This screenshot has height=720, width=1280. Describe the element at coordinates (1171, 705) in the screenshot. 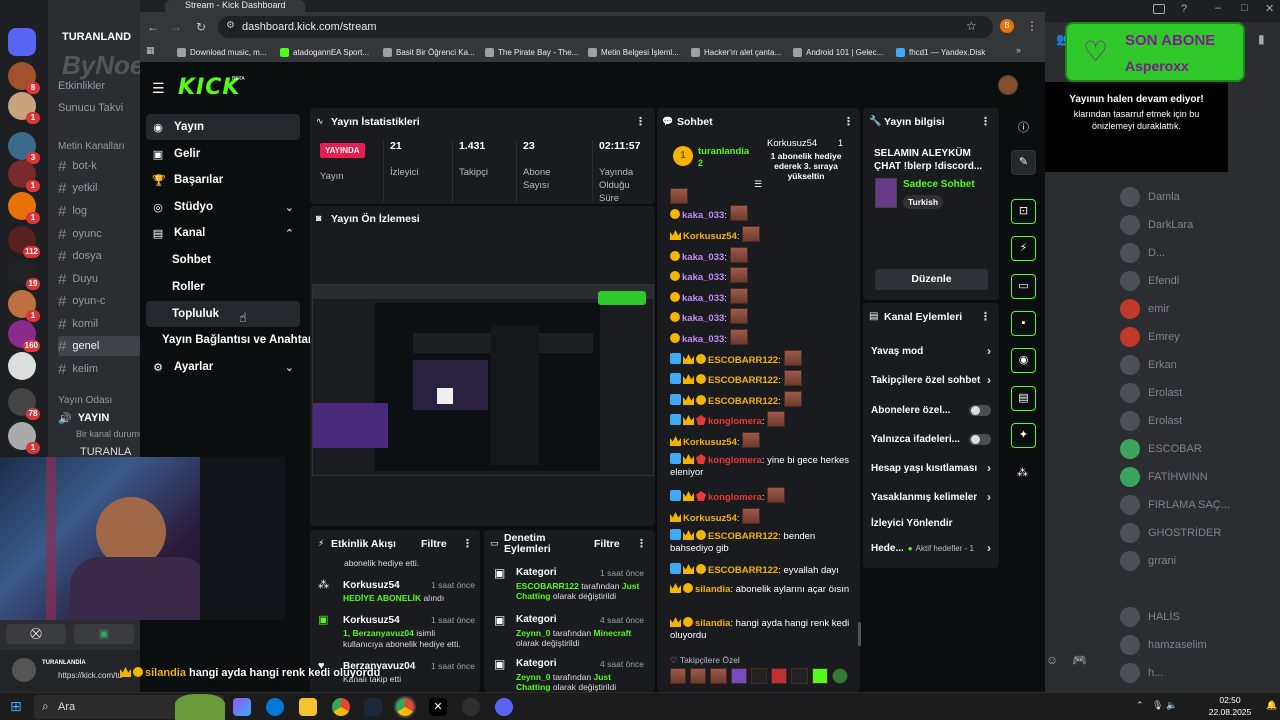

I see `volume-icon: 🔈` at that location.